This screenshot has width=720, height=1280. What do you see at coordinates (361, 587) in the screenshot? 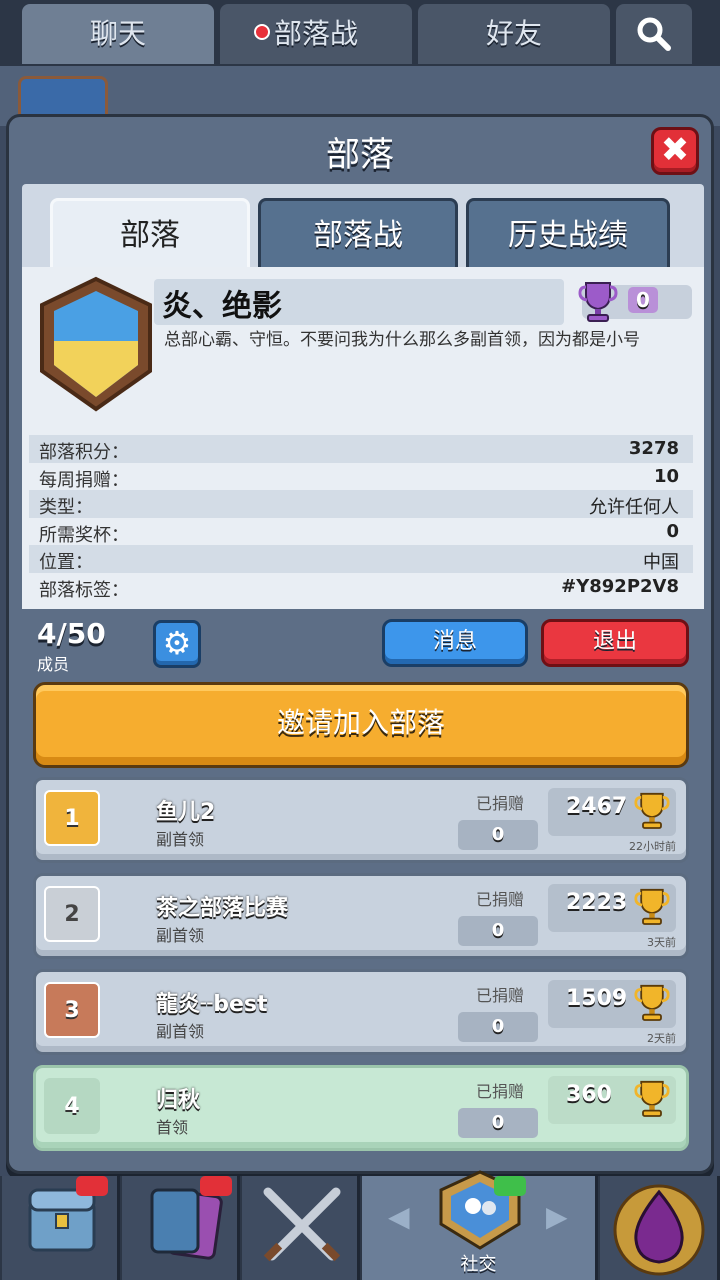
I see `stat-row-clan-tag: 部落标签： #Y892P2V8` at bounding box center [361, 587].